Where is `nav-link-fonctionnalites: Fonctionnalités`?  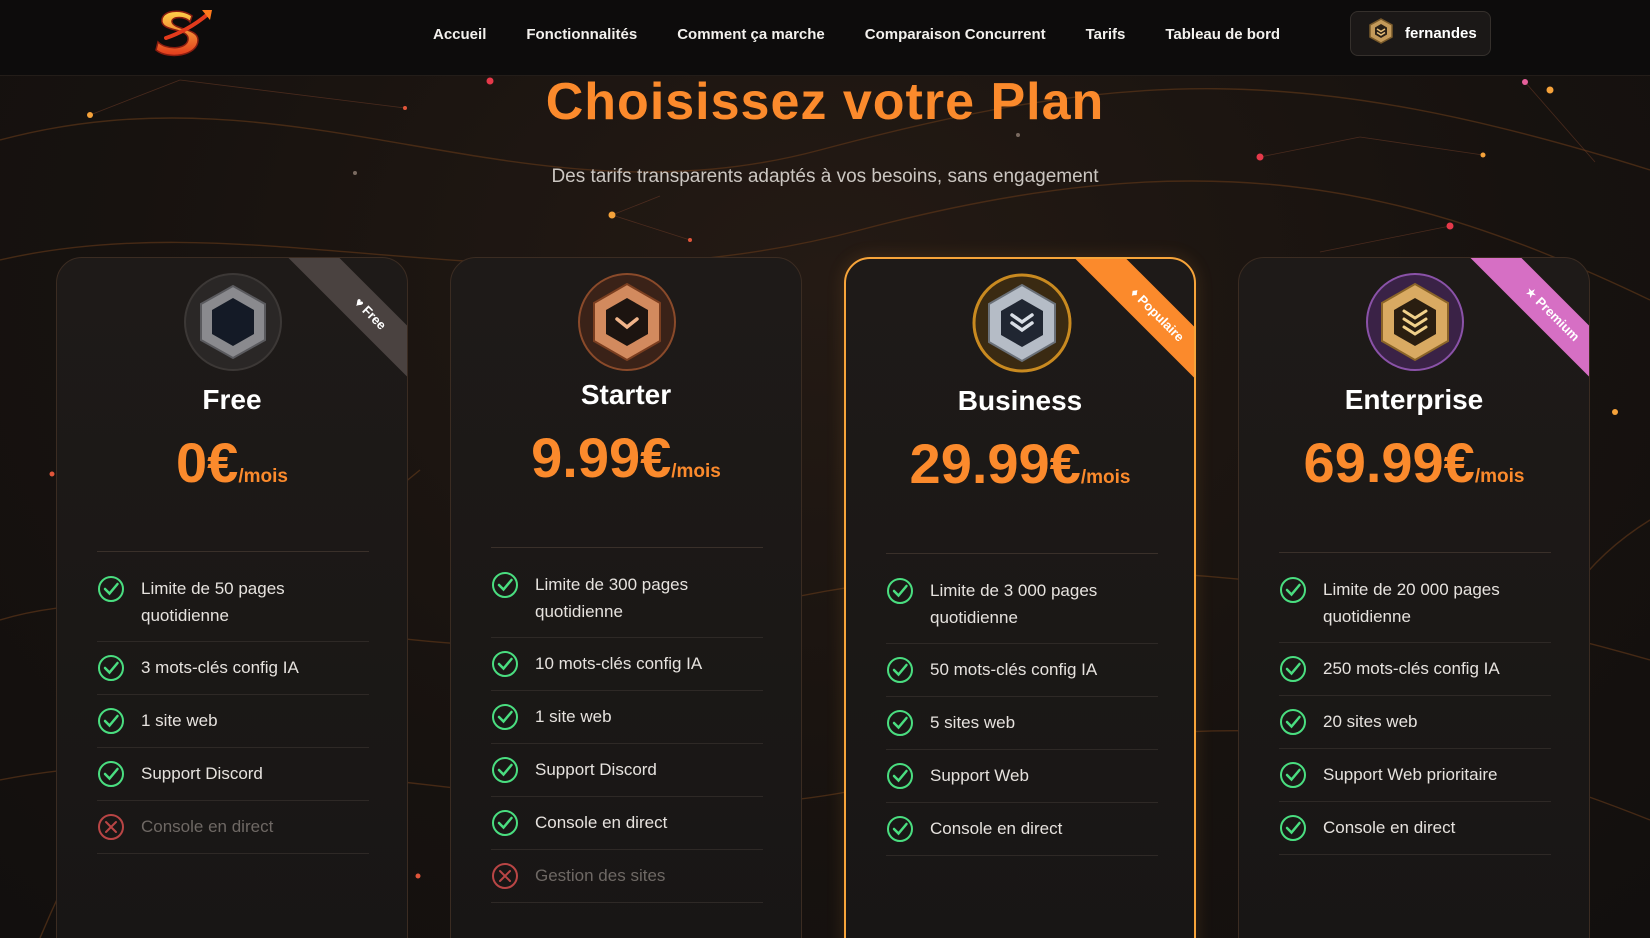 nav-link-fonctionnalites: Fonctionnalités is located at coordinates (581, 34).